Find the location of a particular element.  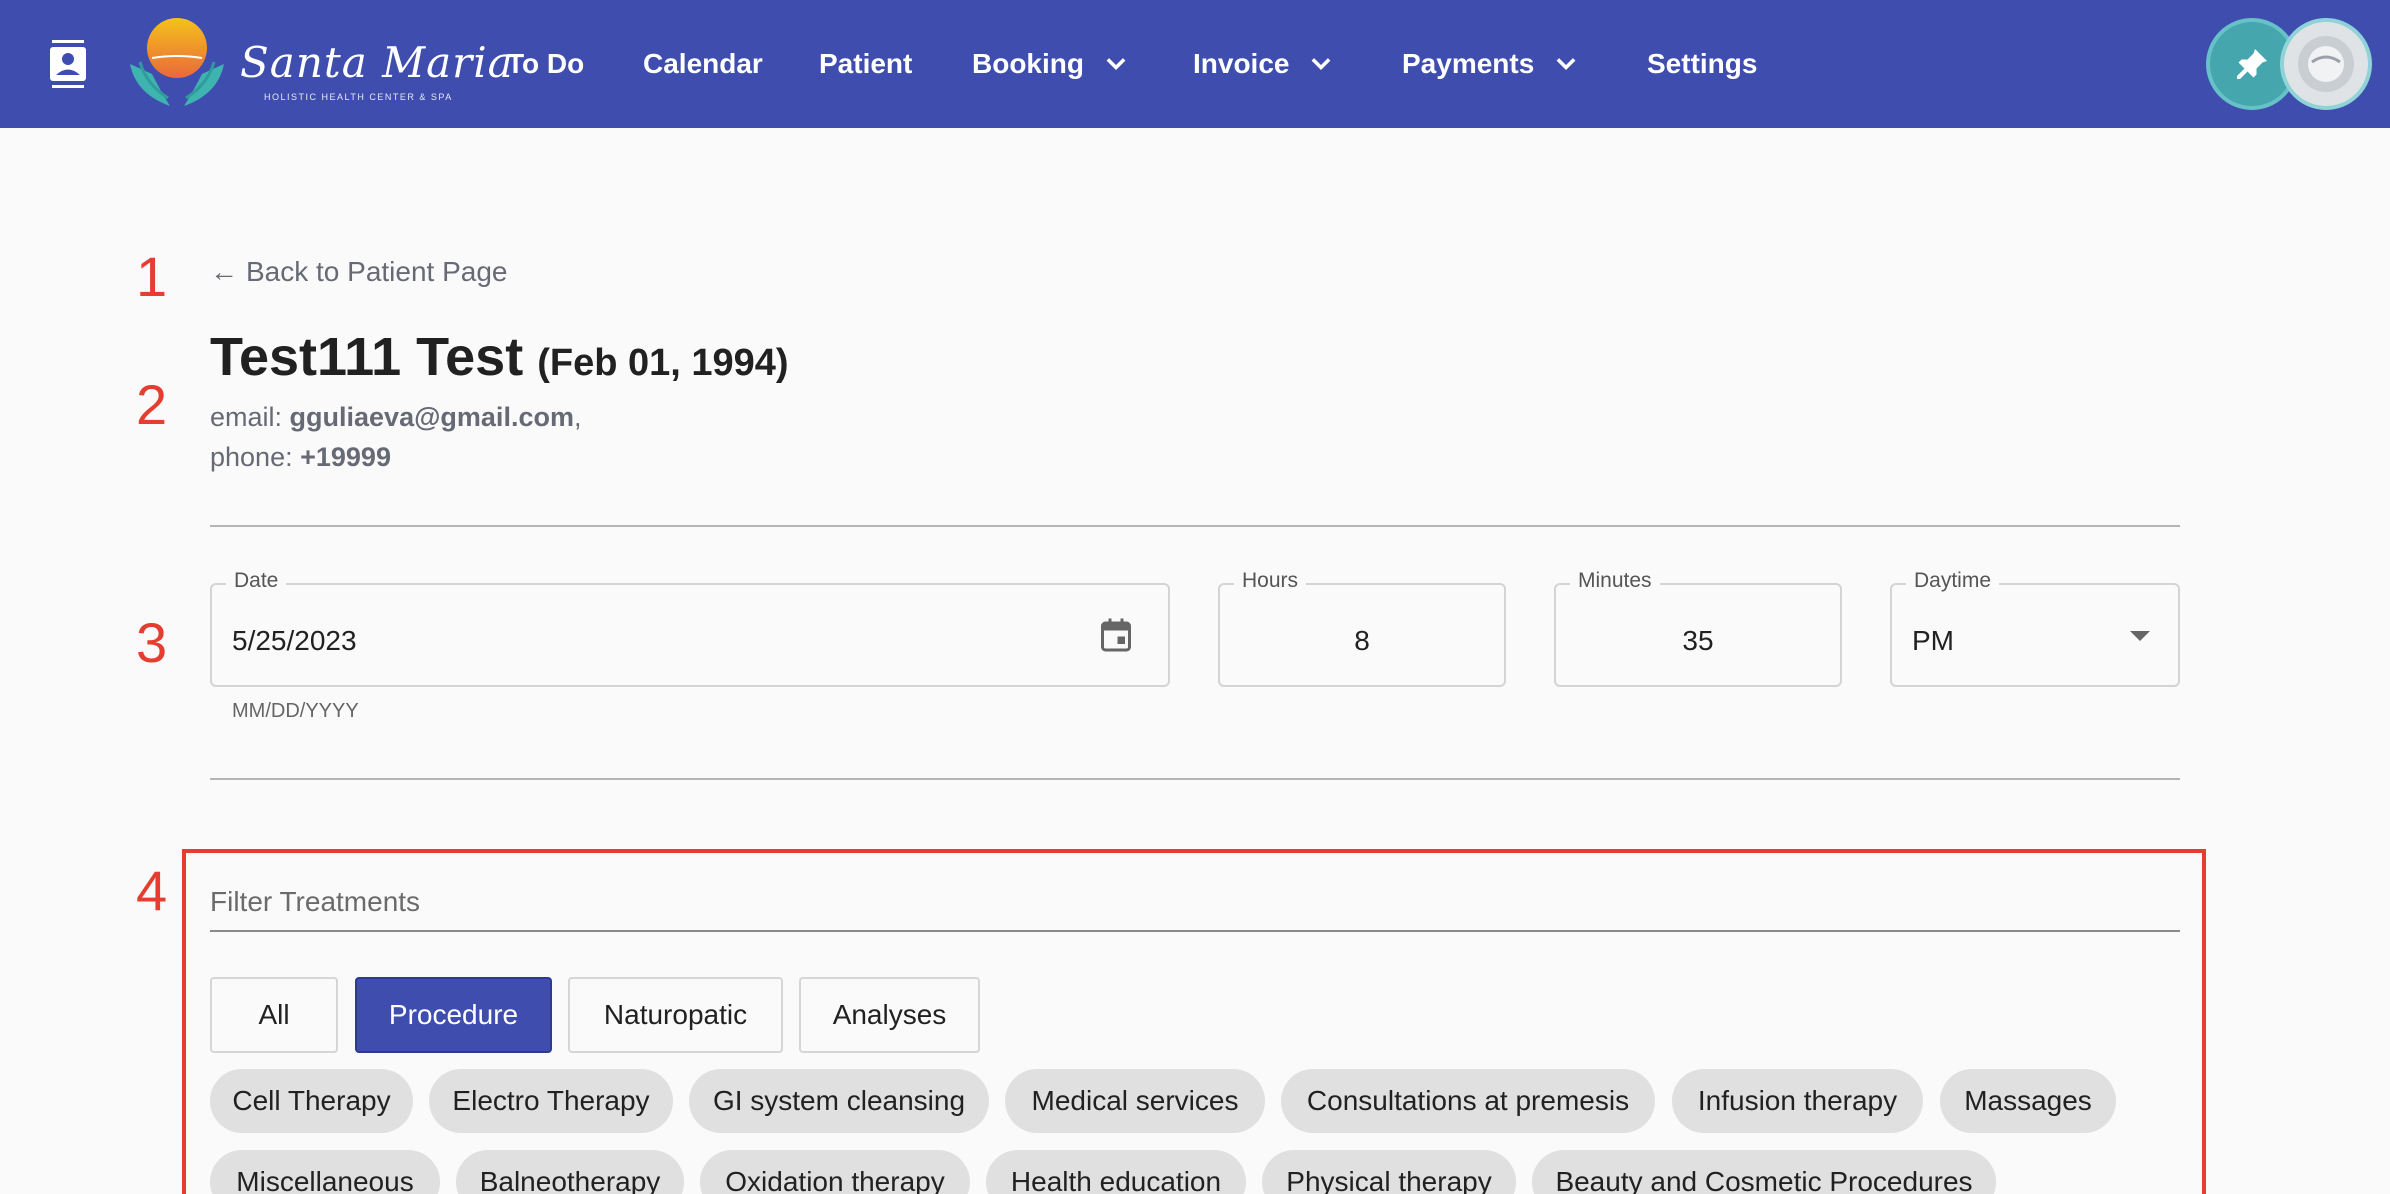

filter-treatments-input: Filter Treatments is located at coordinates (1195, 909).